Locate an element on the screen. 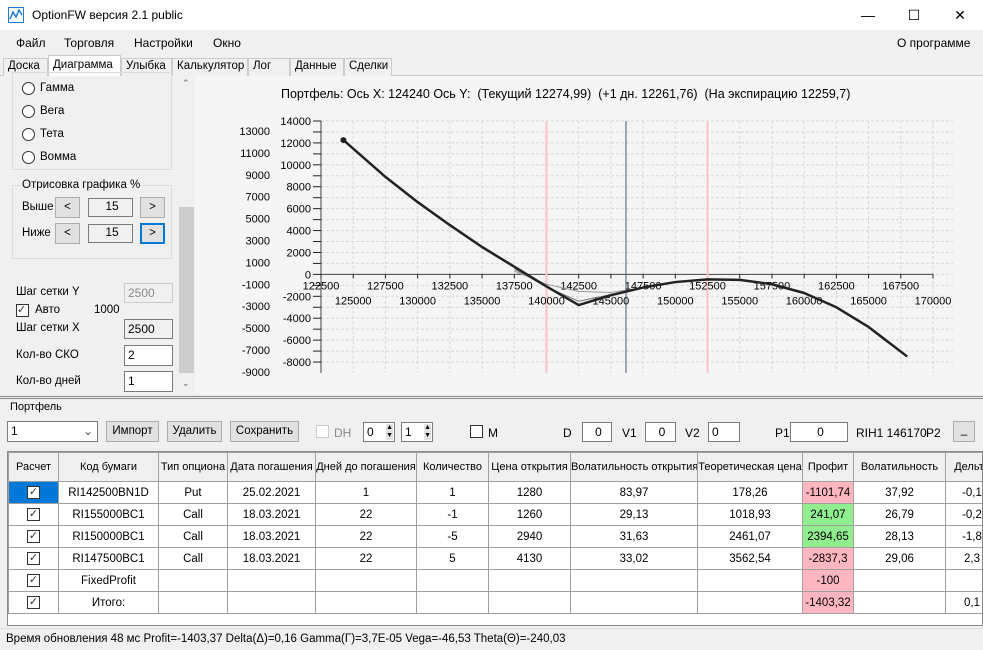  below-decrease-button: < is located at coordinates (67, 233).